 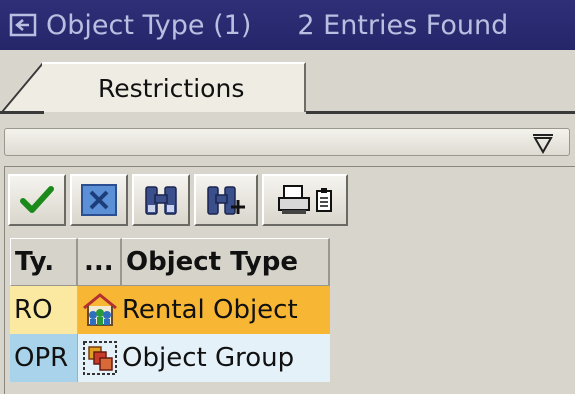 I want to click on printer-icon, so click(x=294, y=199).